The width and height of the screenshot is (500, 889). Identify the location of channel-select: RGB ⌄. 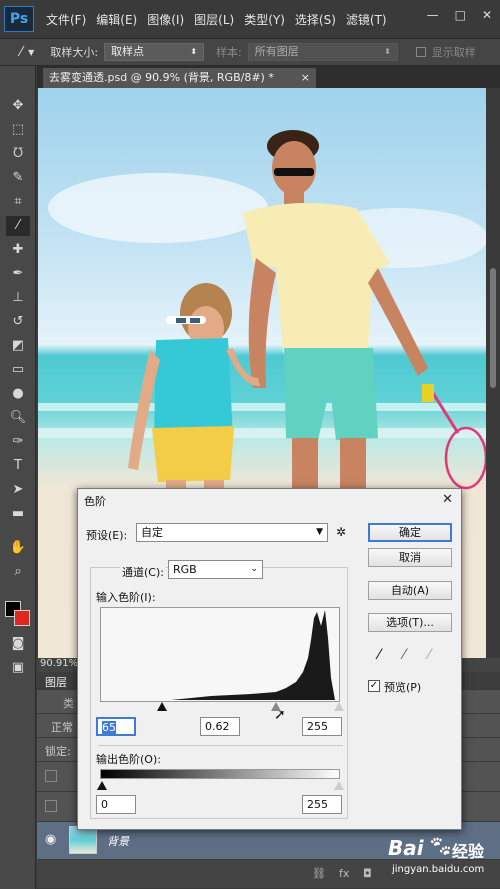
(215, 569).